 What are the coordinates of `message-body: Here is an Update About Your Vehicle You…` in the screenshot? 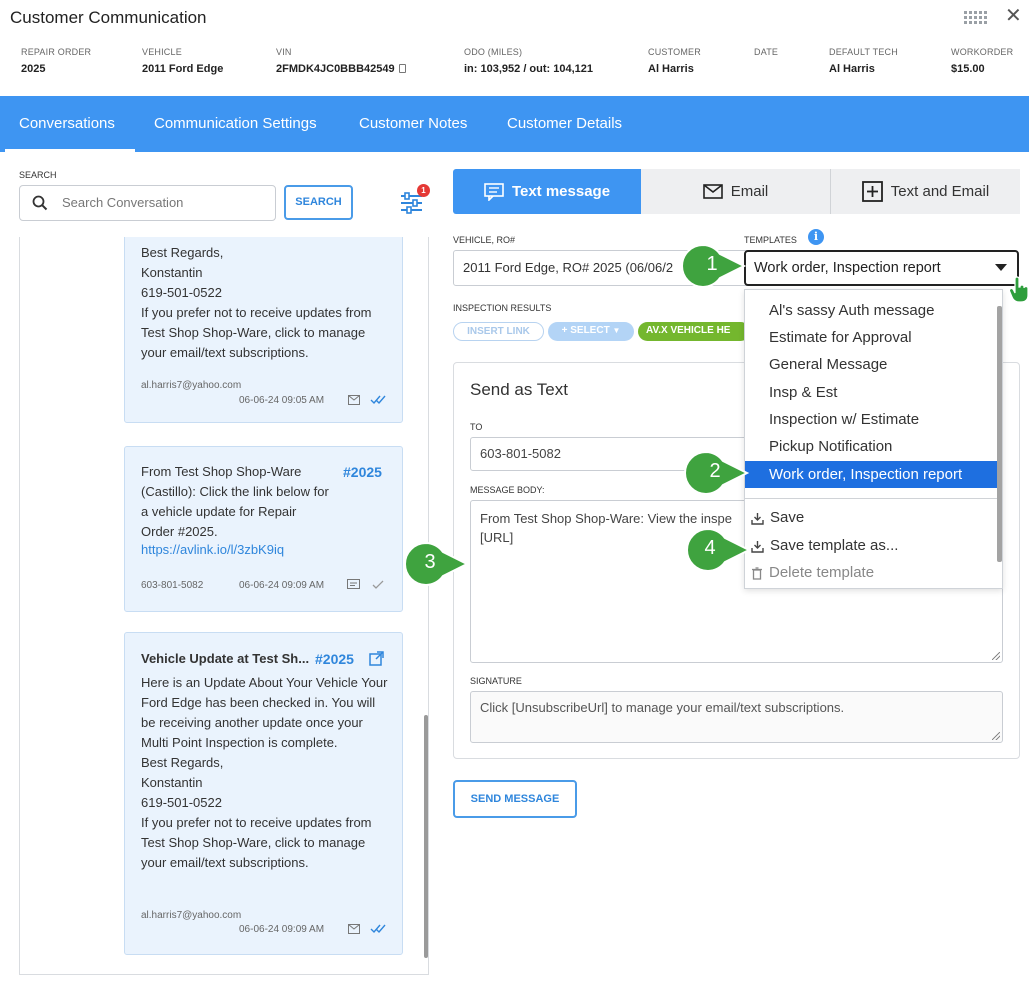 It's located at (264, 772).